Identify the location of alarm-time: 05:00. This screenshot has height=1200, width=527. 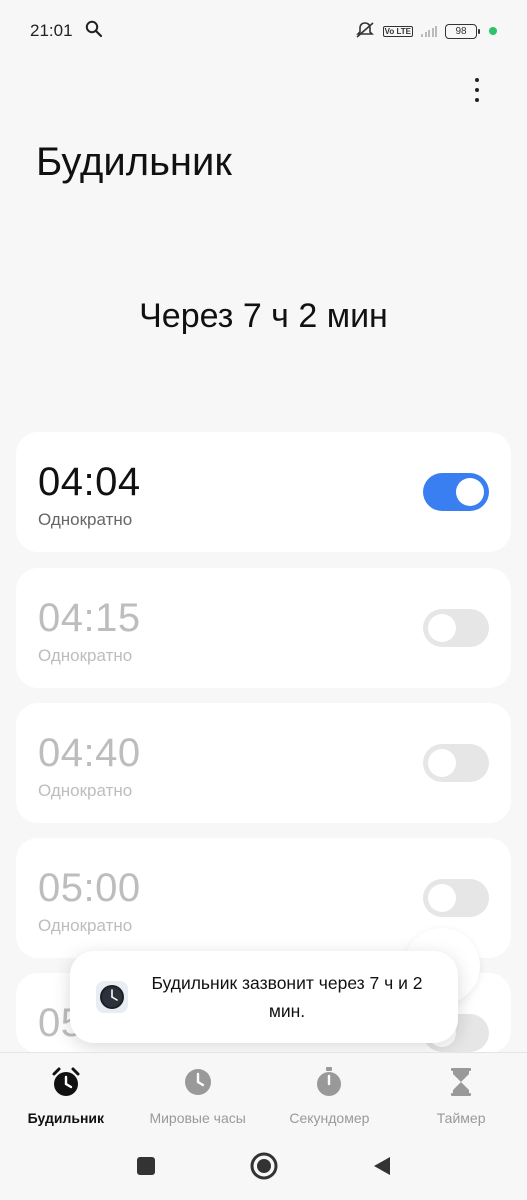
(89, 888).